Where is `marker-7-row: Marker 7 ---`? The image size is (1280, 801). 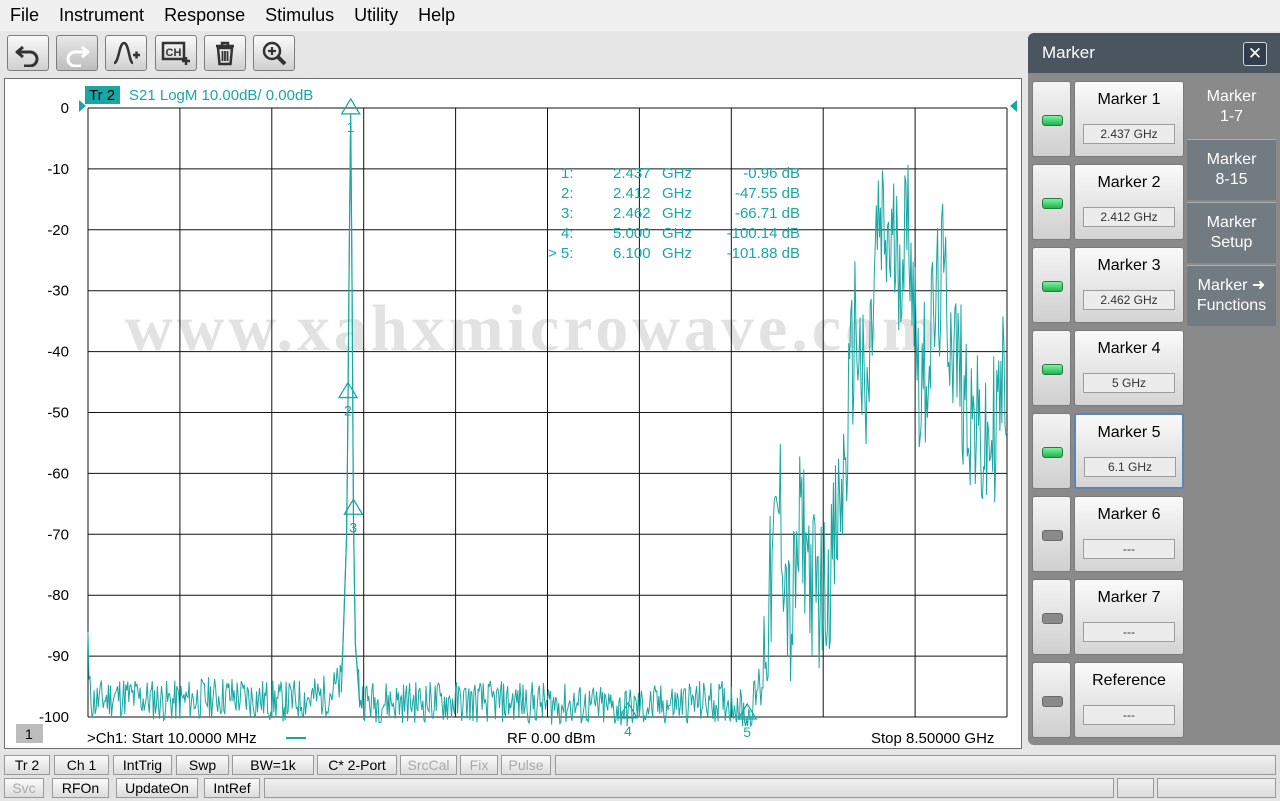 marker-7-row: Marker 7 --- is located at coordinates (1109, 617).